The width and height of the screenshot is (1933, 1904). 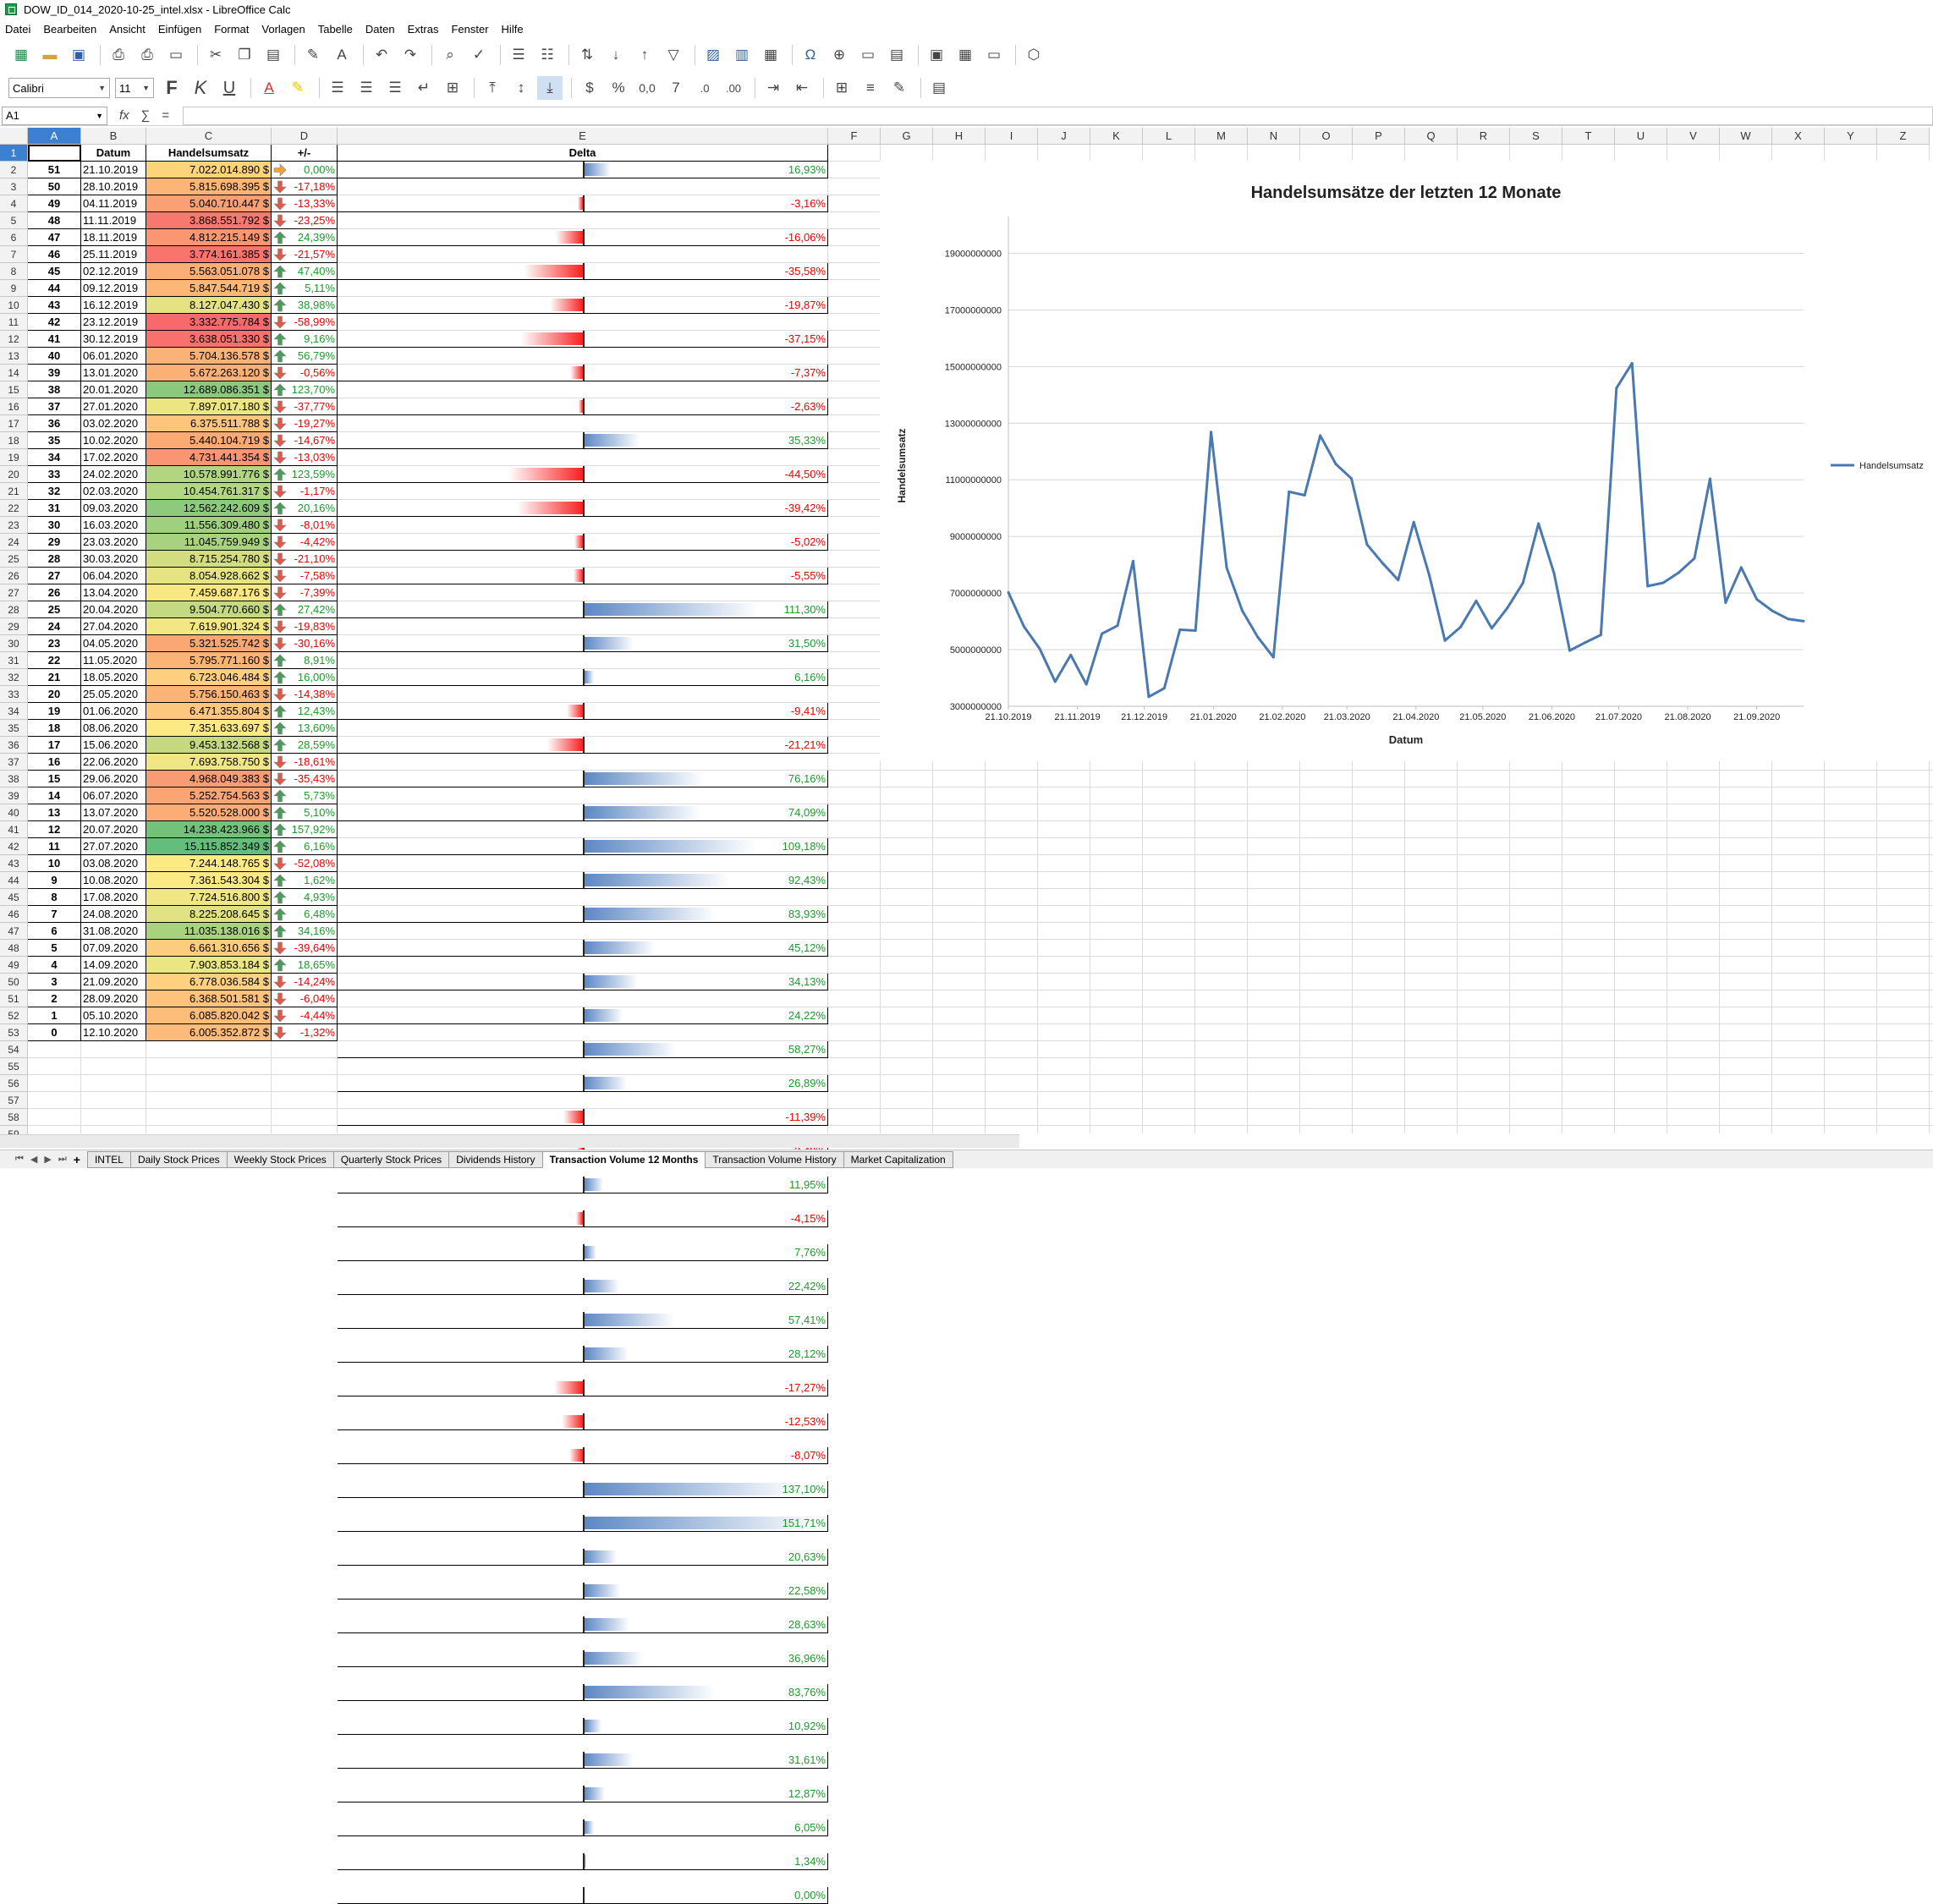 I want to click on redo-icon: ↷, so click(x=410, y=55).